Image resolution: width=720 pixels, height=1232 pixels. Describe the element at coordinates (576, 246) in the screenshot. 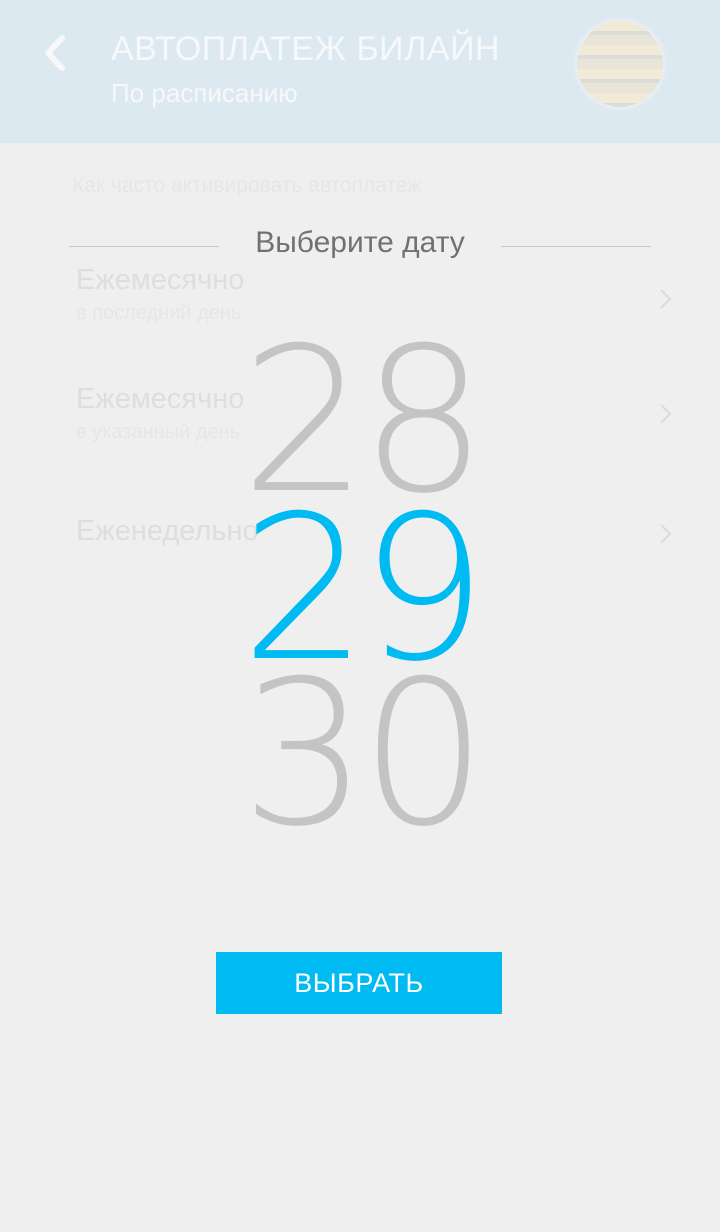

I see `title-divider-right` at that location.